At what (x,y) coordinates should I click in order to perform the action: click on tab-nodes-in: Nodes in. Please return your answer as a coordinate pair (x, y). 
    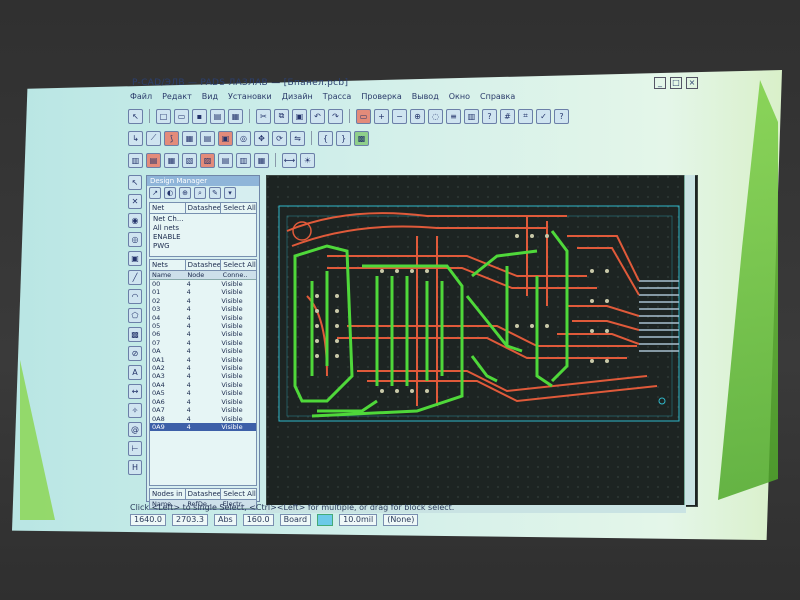
    Looking at the image, I should click on (168, 494).